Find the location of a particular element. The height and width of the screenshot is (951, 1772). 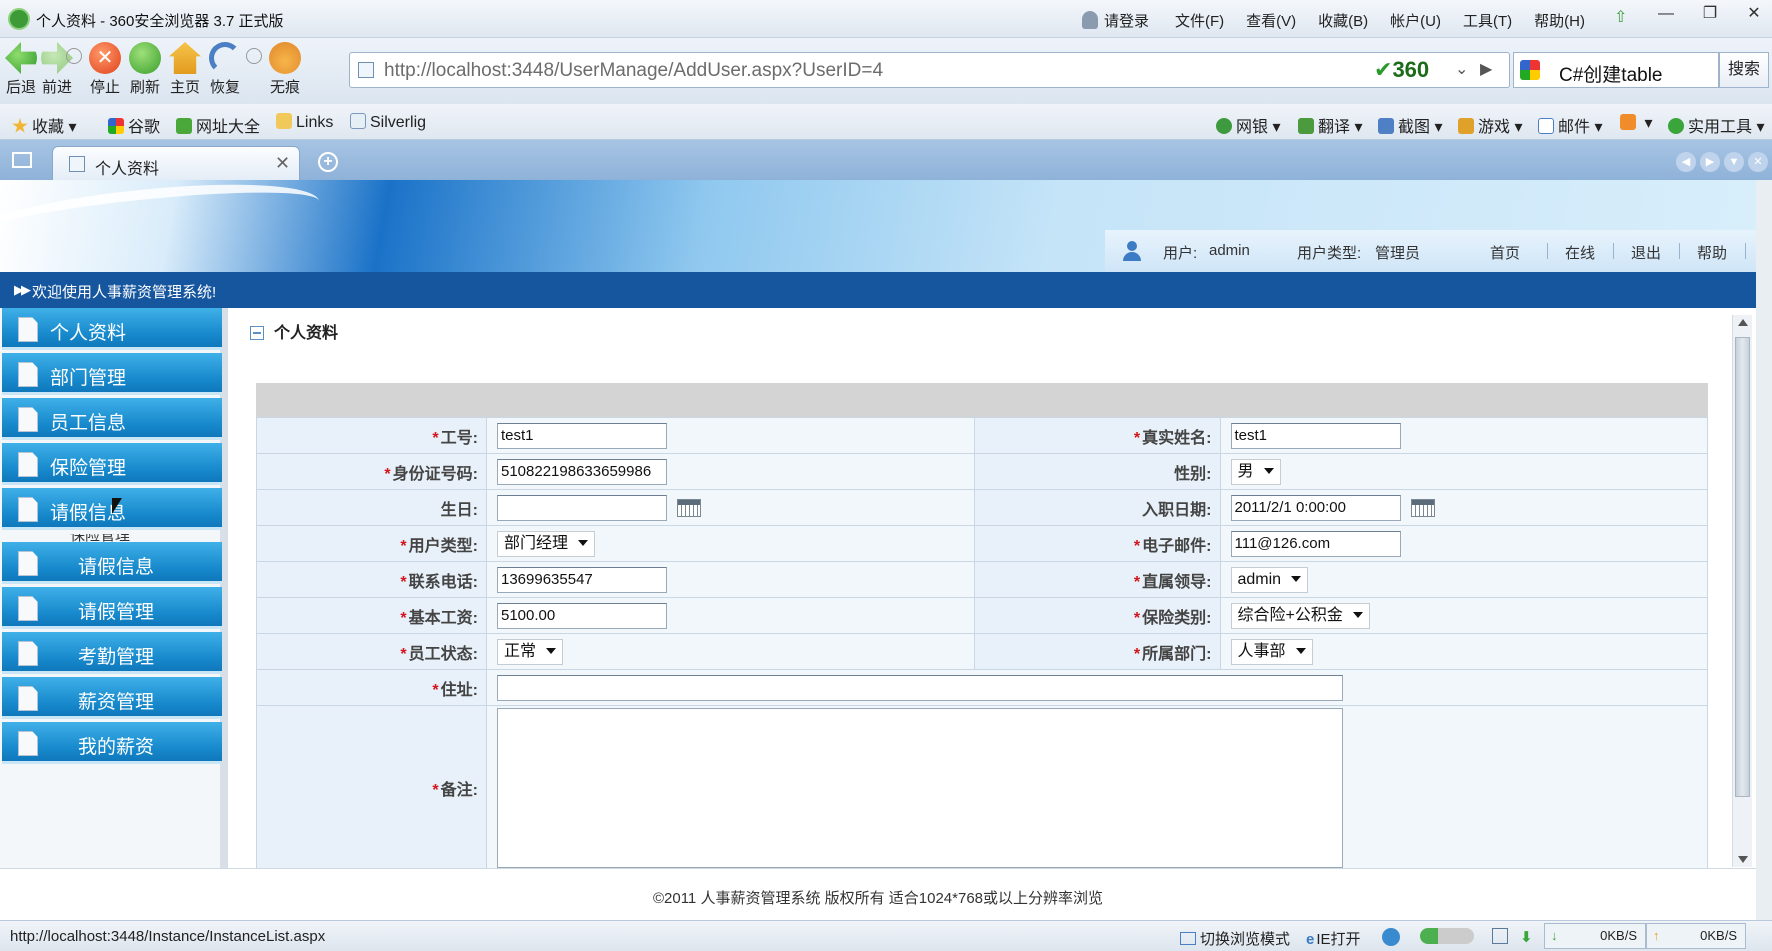

incognito-button: 无痕 is located at coordinates (285, 69).